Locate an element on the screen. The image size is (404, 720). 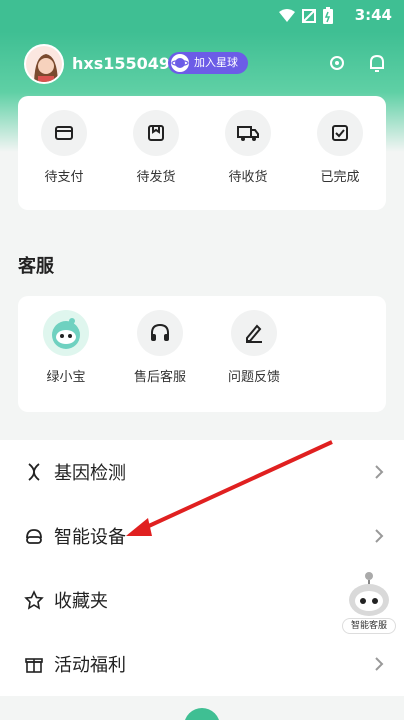
service-label: 售后客服 is located at coordinates (159, 377).